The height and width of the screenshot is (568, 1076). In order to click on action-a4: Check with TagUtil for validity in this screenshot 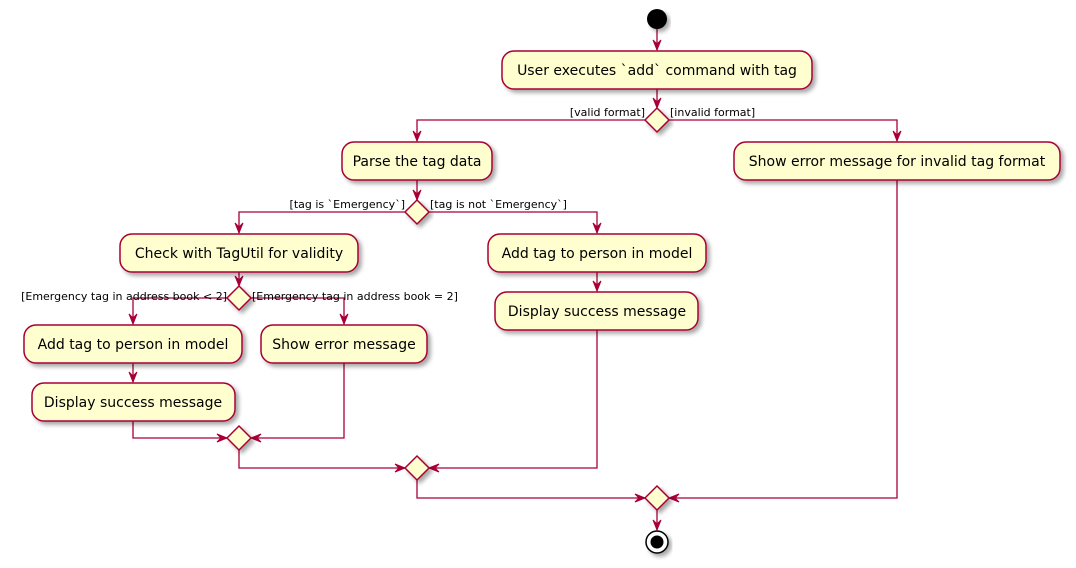, I will do `click(239, 253)`.